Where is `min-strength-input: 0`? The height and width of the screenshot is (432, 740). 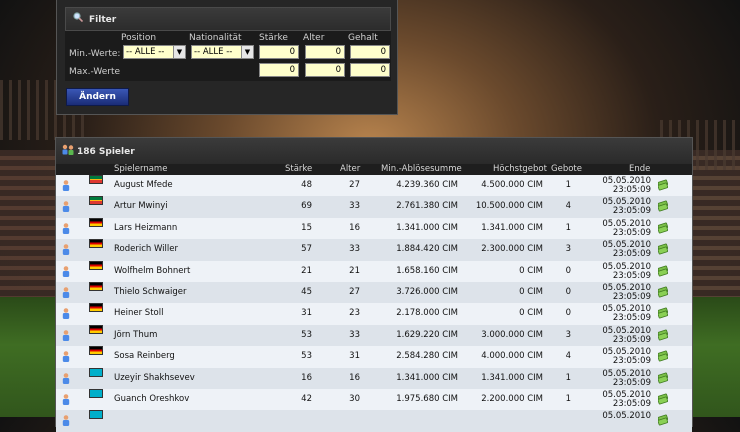
min-strength-input: 0 is located at coordinates (279, 52).